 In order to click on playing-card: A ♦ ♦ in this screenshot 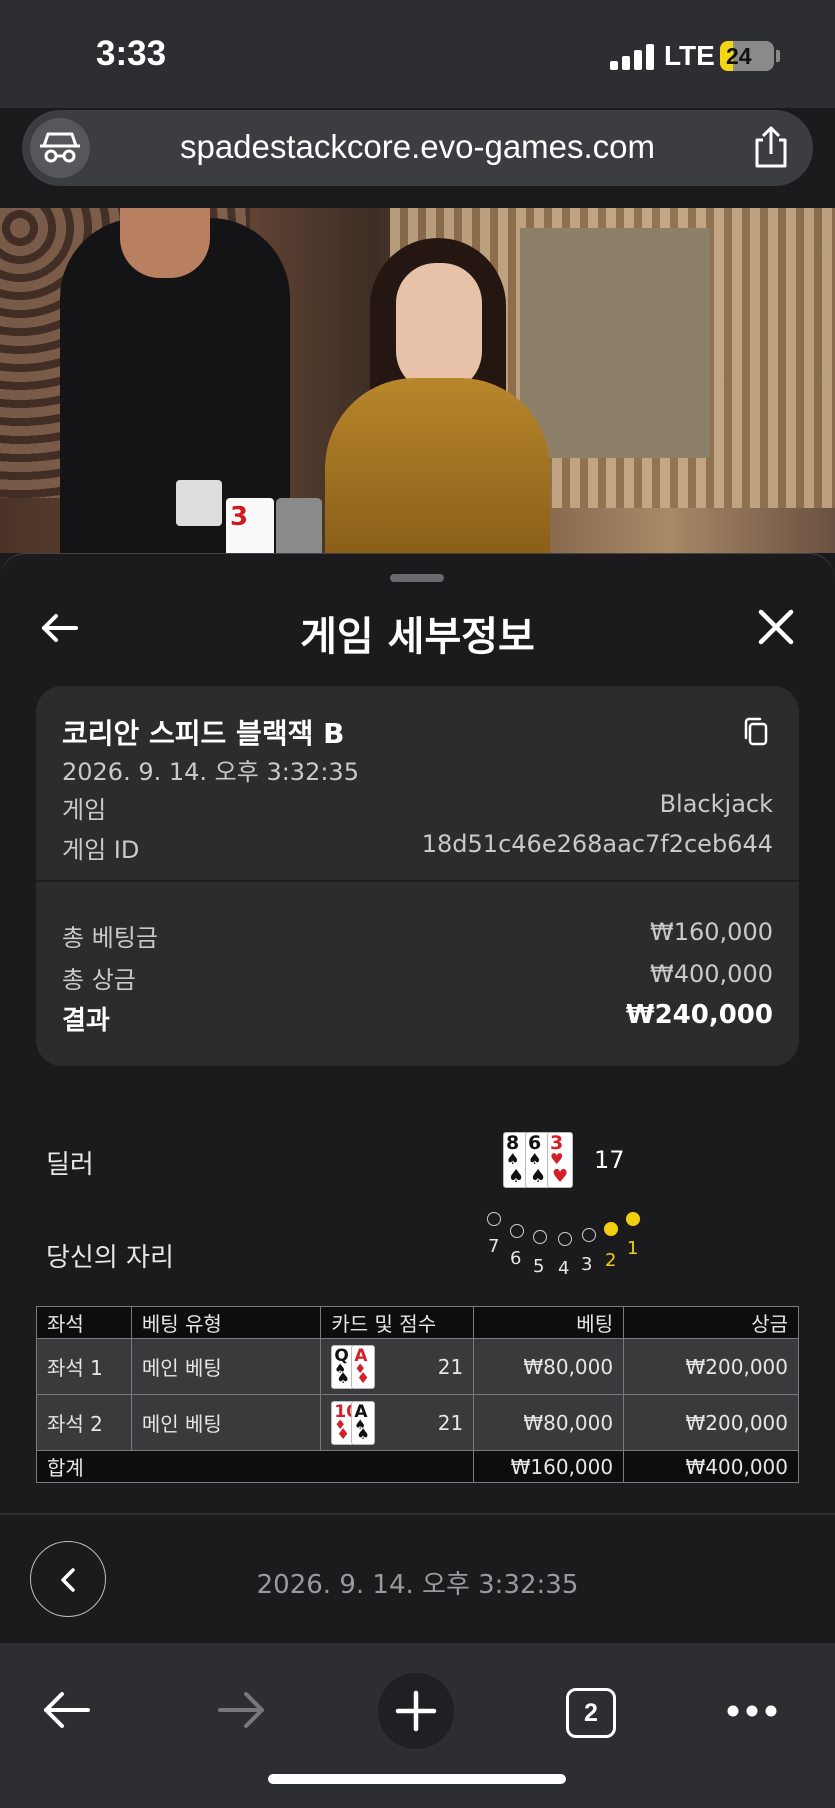, I will do `click(363, 1366)`.